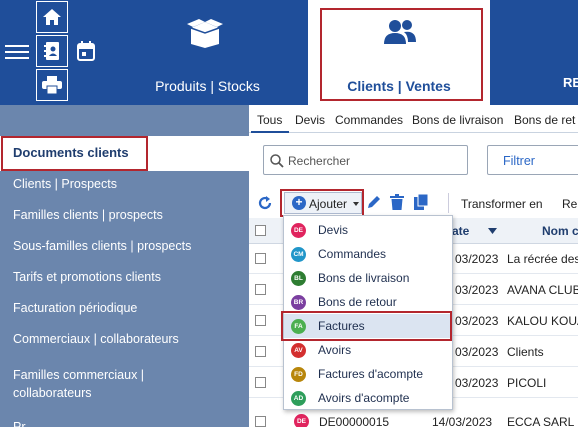 The height and width of the screenshot is (427, 578). Describe the element at coordinates (364, 398) in the screenshot. I see `menu-item-label: Avoirs d'acompte` at that location.